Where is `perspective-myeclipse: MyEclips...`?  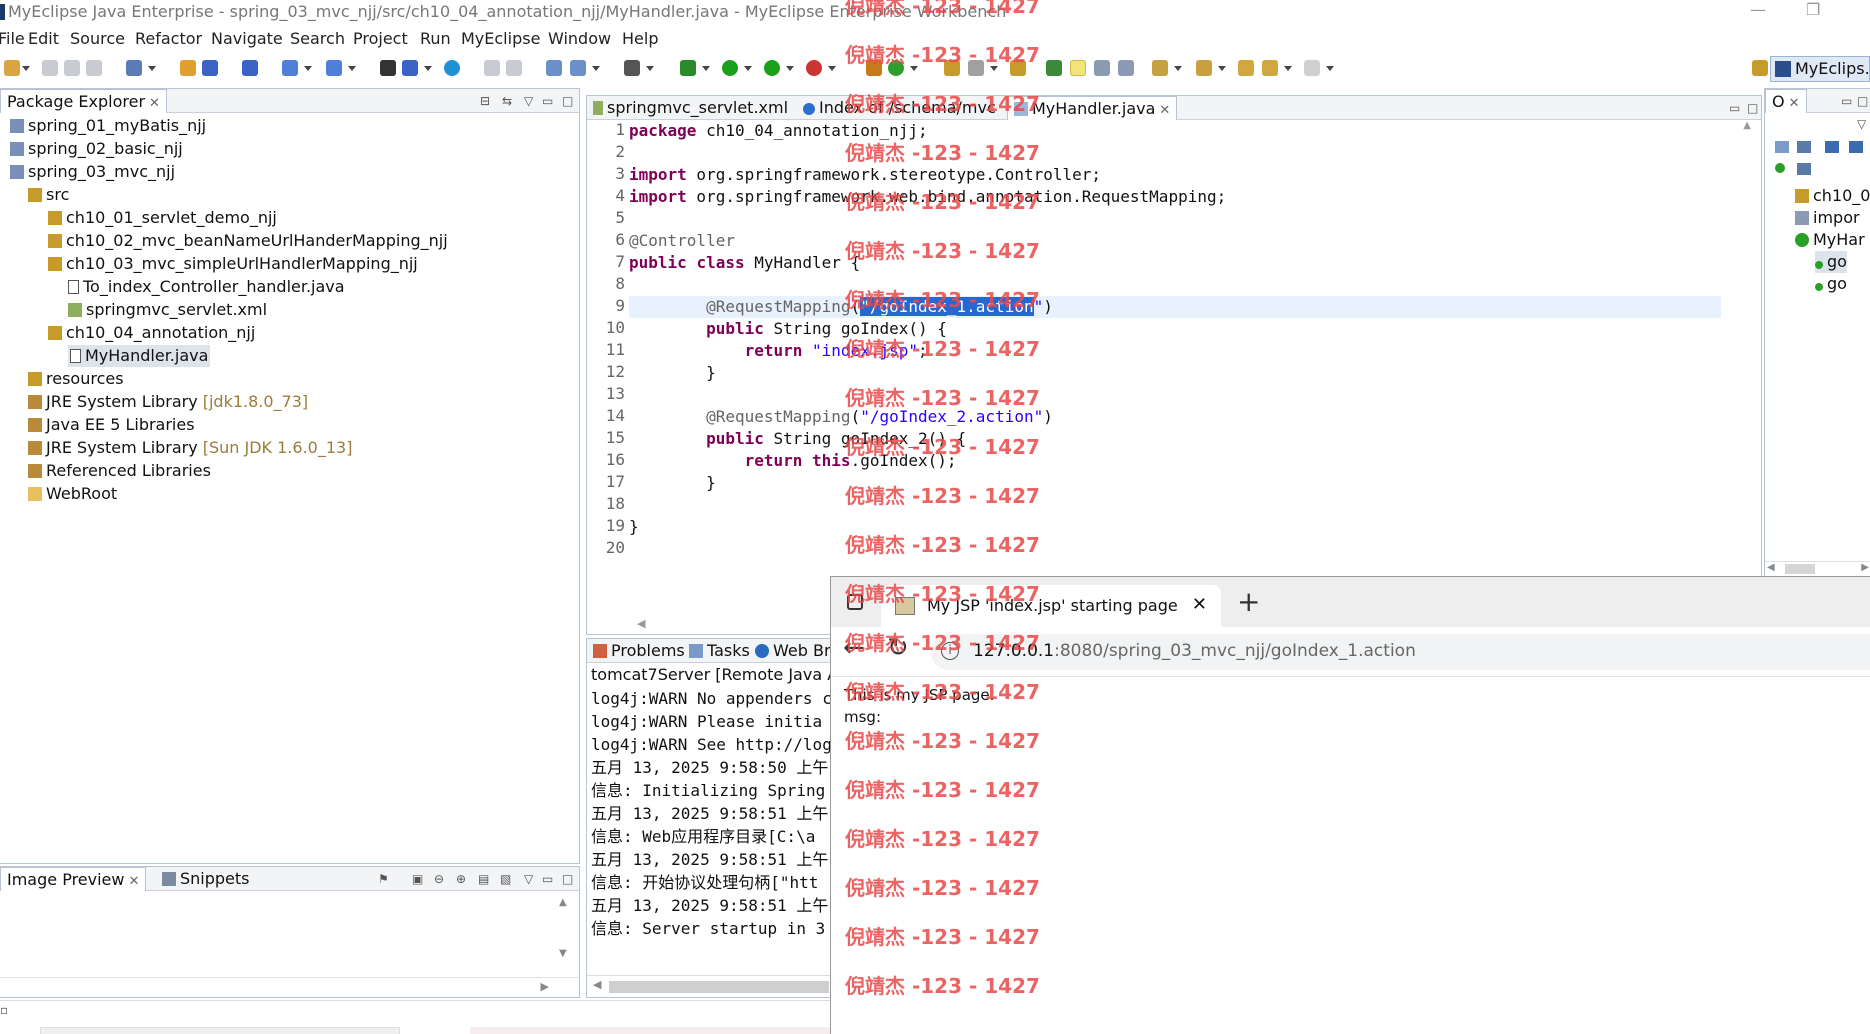
perspective-myeclipse: MyEclips... is located at coordinates (1820, 69).